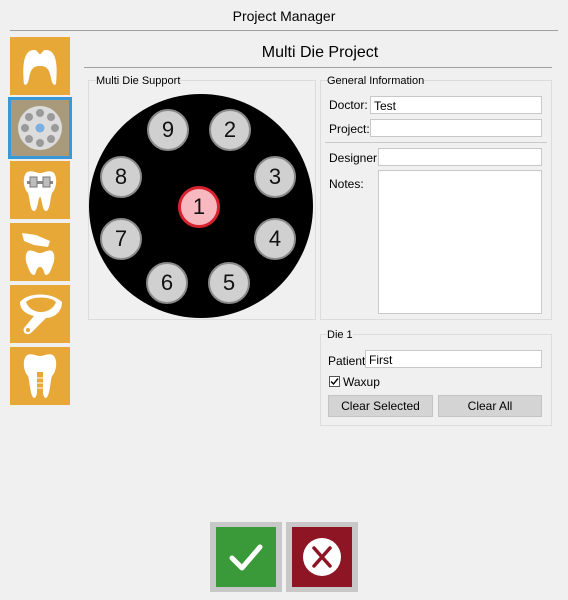 This screenshot has height=600, width=568. Describe the element at coordinates (380, 406) in the screenshot. I see `clear-selected-button: Clear Selected` at that location.